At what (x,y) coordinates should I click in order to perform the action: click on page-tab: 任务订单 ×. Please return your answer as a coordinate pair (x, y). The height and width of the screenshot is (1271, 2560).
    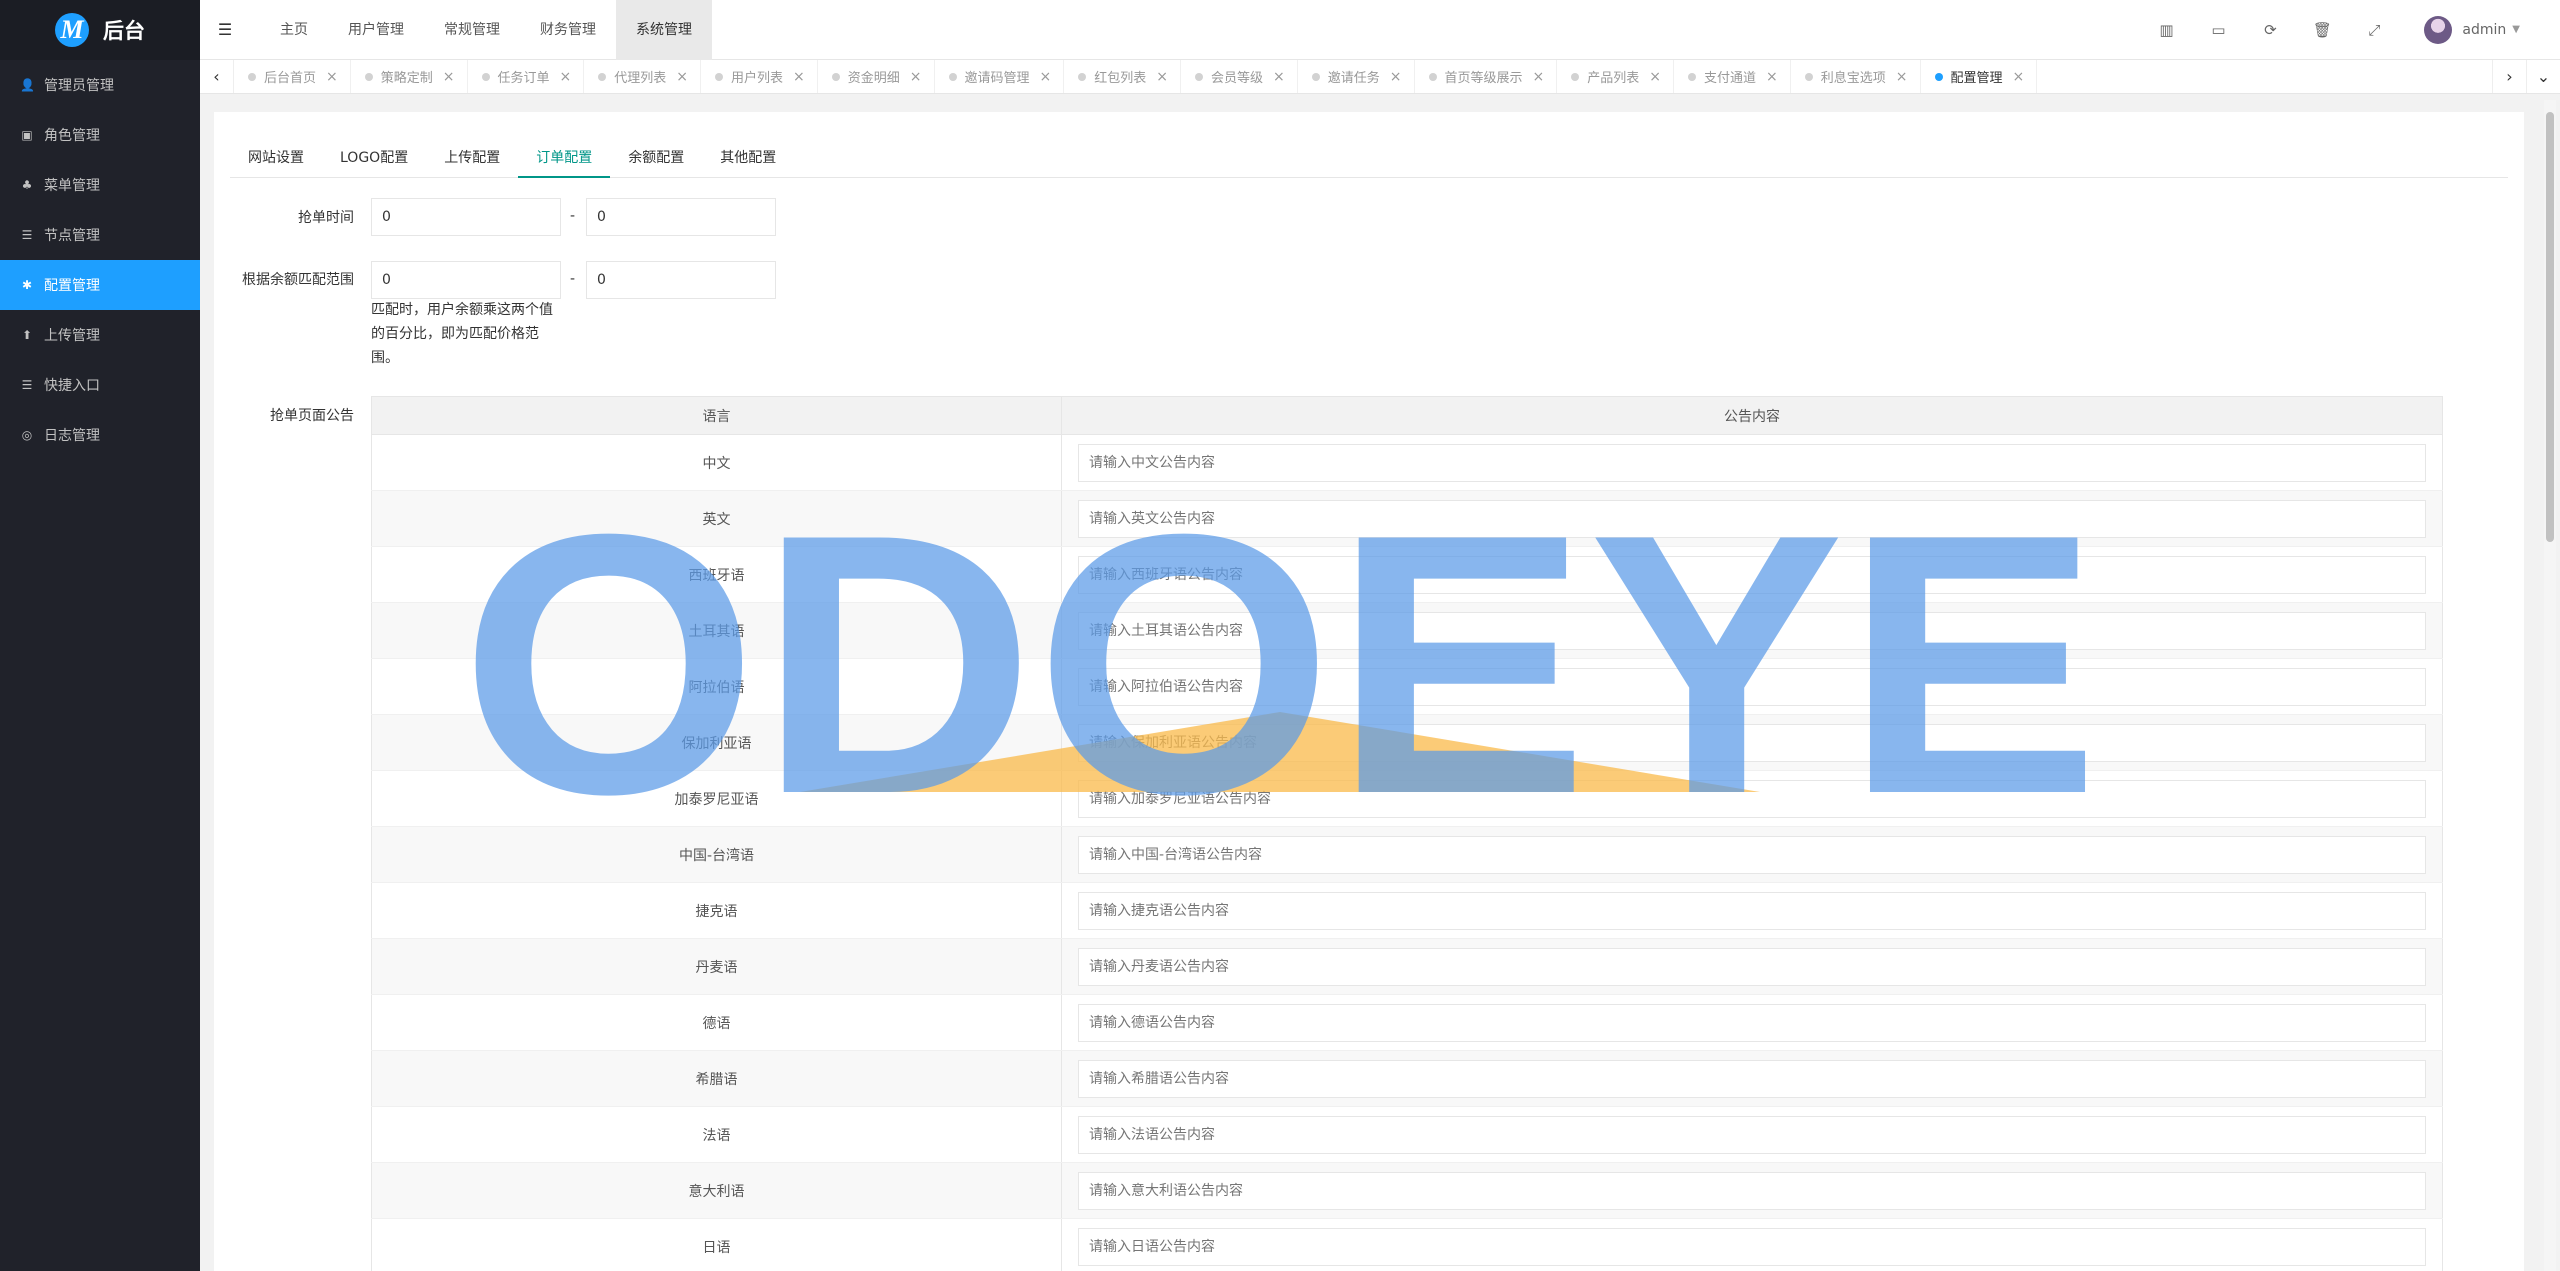
    Looking at the image, I should click on (526, 76).